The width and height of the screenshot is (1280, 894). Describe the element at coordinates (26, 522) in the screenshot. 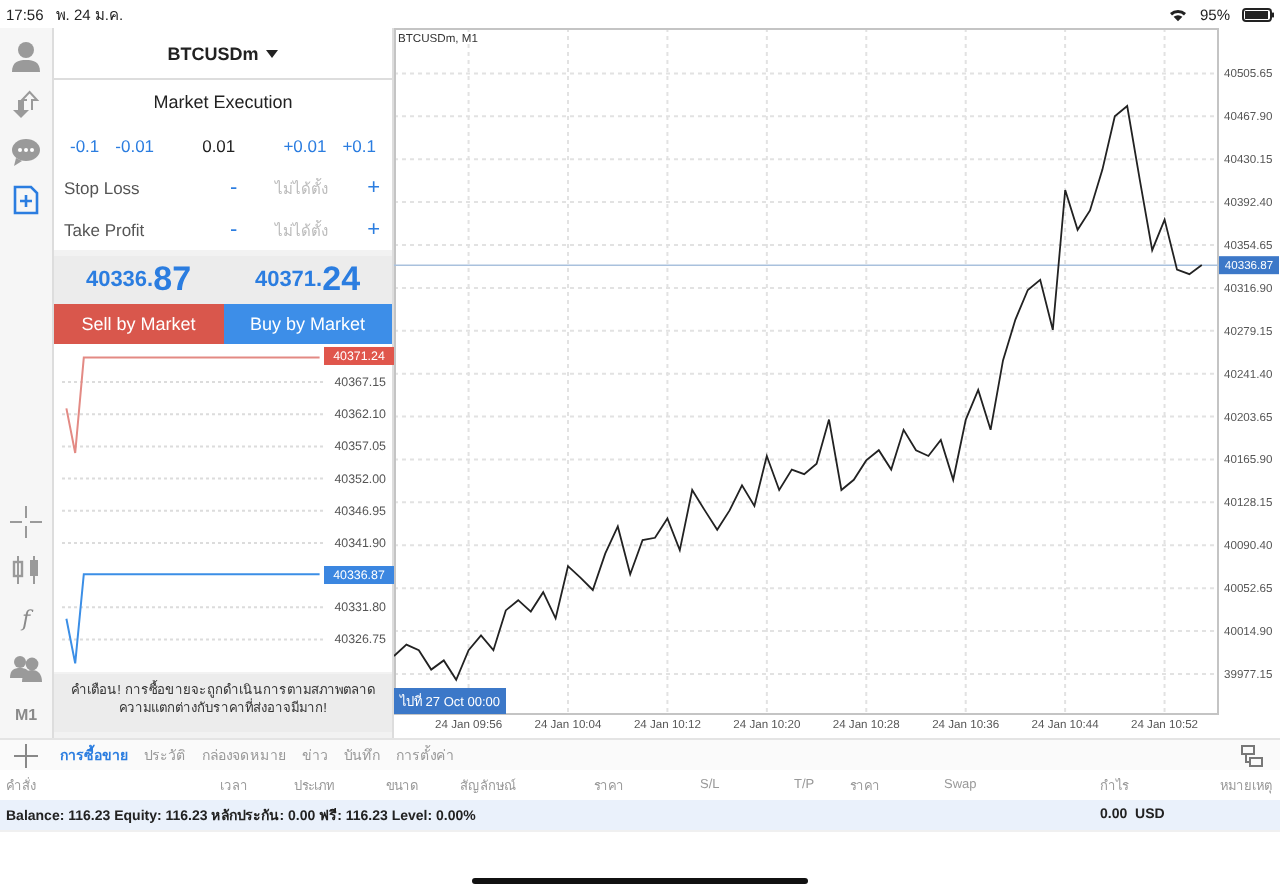

I see `crosshair-icon` at that location.